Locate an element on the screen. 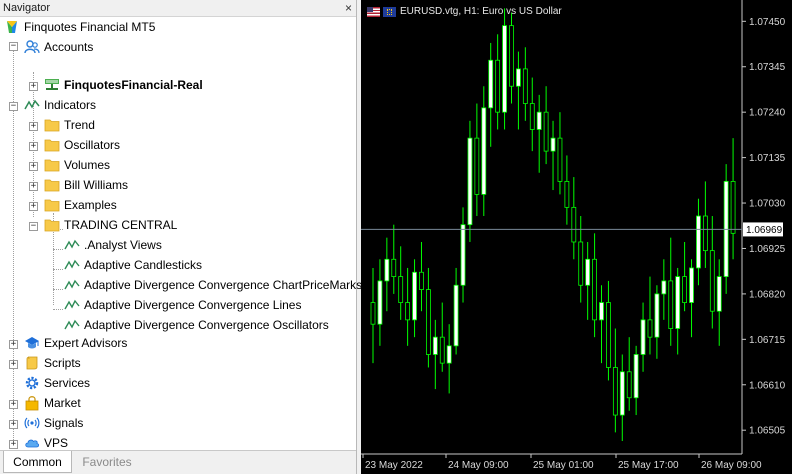 The image size is (792, 474). indicator-item: .Analyst Views is located at coordinates (113, 245).